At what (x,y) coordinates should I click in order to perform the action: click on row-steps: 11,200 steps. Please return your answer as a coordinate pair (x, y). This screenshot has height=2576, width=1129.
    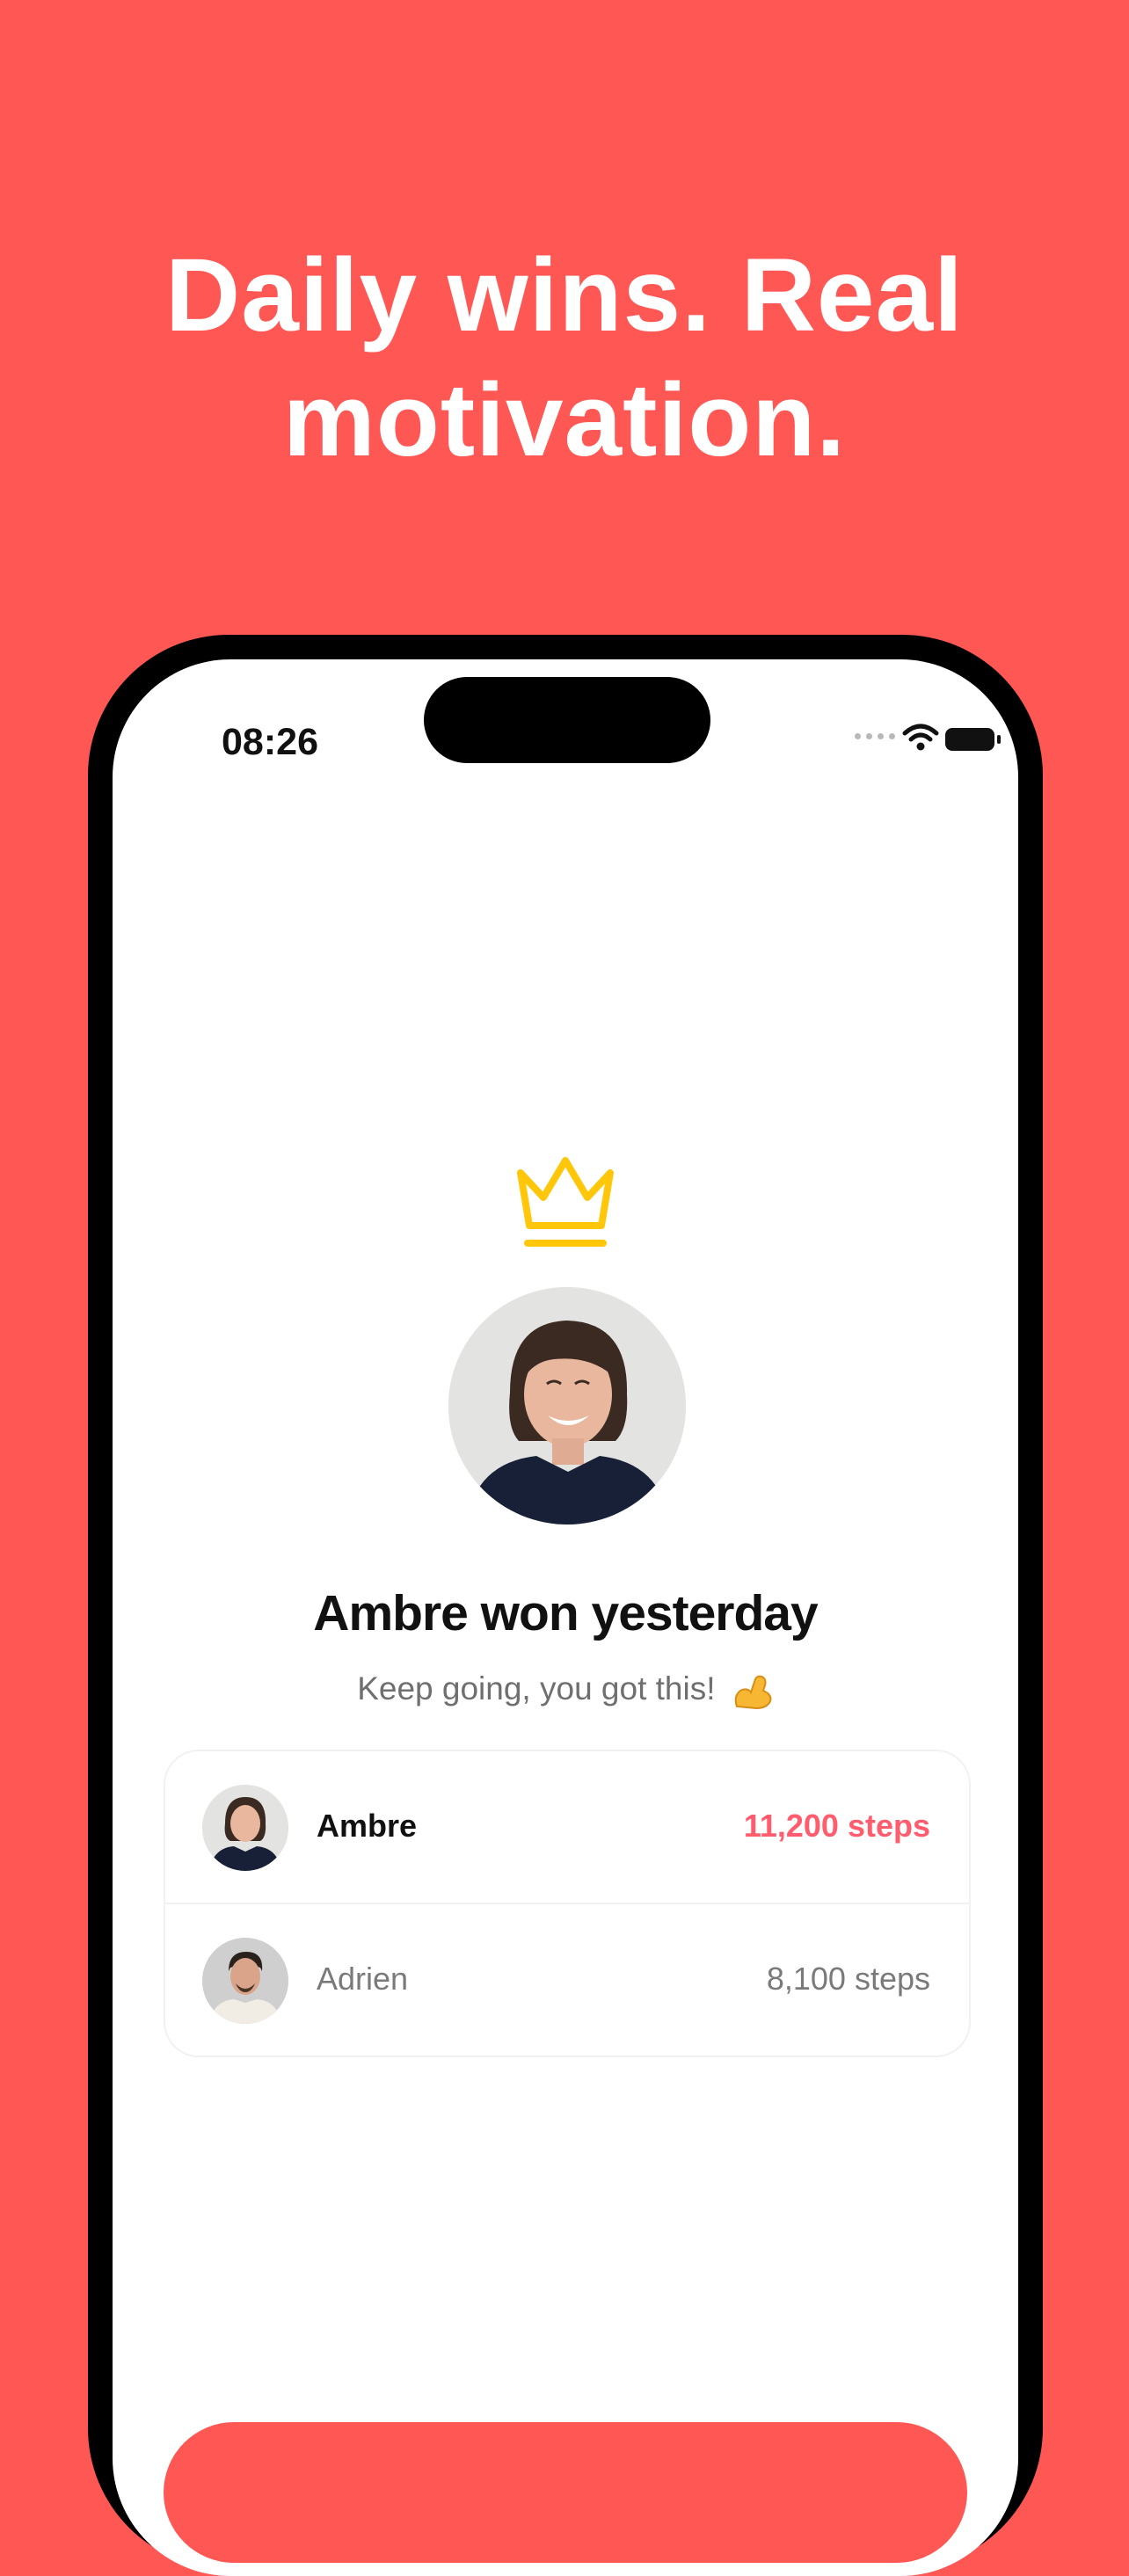
    Looking at the image, I should click on (836, 1826).